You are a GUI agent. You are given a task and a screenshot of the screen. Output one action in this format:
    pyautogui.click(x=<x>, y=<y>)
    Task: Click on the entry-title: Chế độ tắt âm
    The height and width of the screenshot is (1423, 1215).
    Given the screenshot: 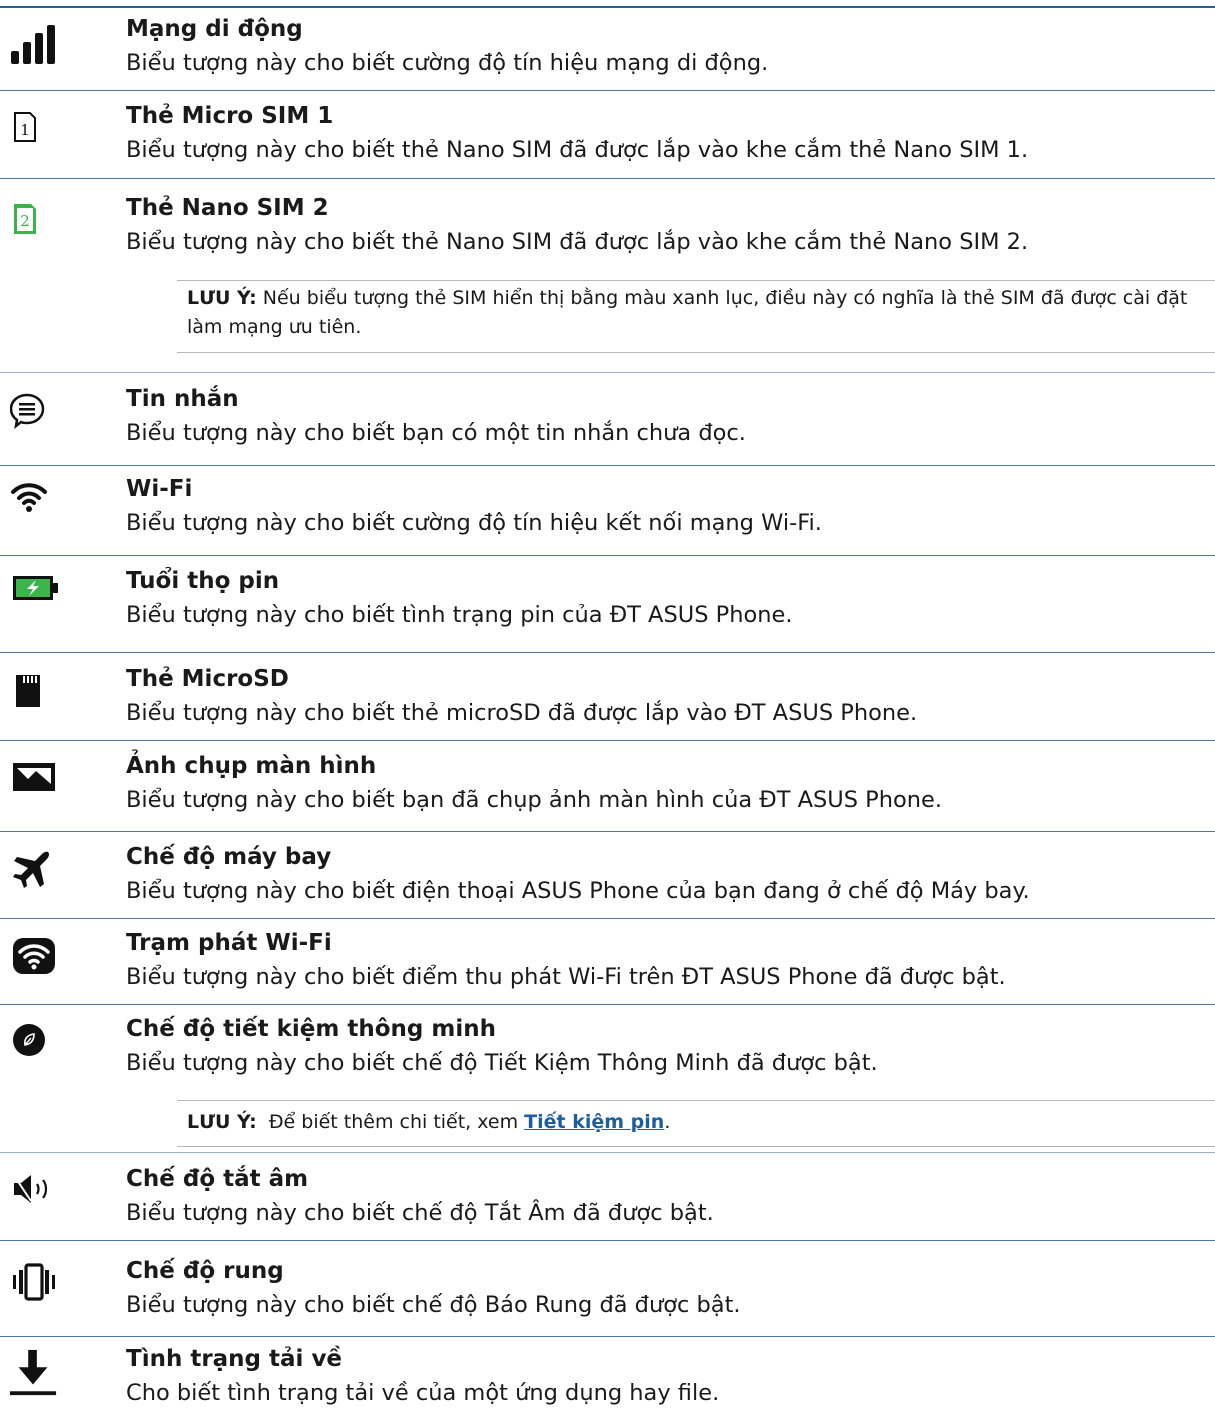 What is the action you would take?
    pyautogui.click(x=217, y=1179)
    